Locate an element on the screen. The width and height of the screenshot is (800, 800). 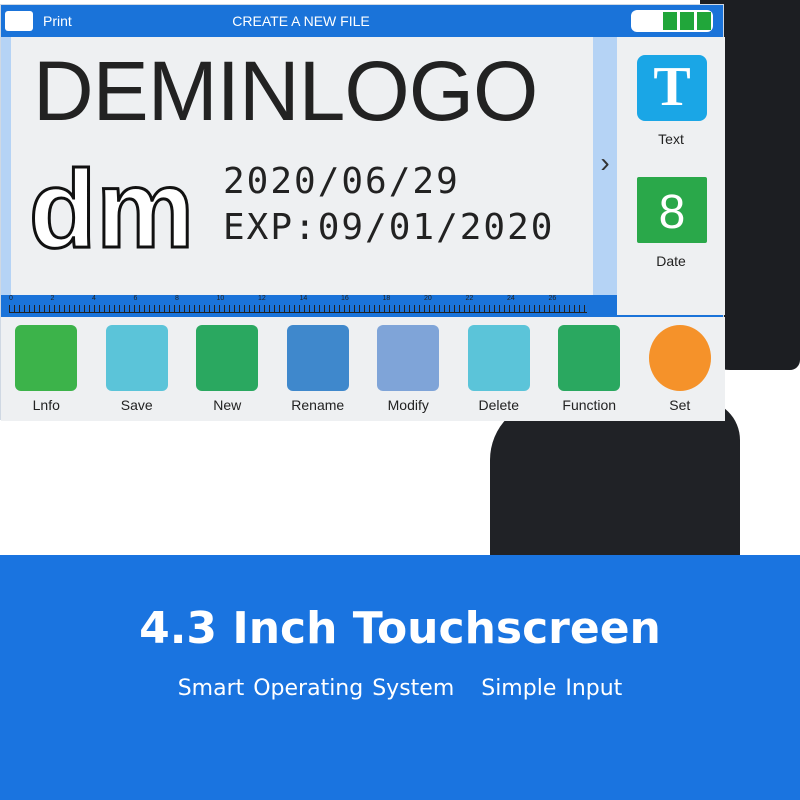
ruler-label: 24 is located at coordinates (511, 298).